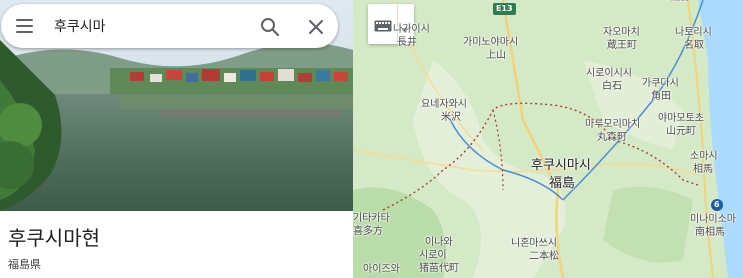 This screenshot has width=743, height=278. Describe the element at coordinates (561, 165) in the screenshot. I see `map-label-fukushima: 후쿠시마시` at that location.